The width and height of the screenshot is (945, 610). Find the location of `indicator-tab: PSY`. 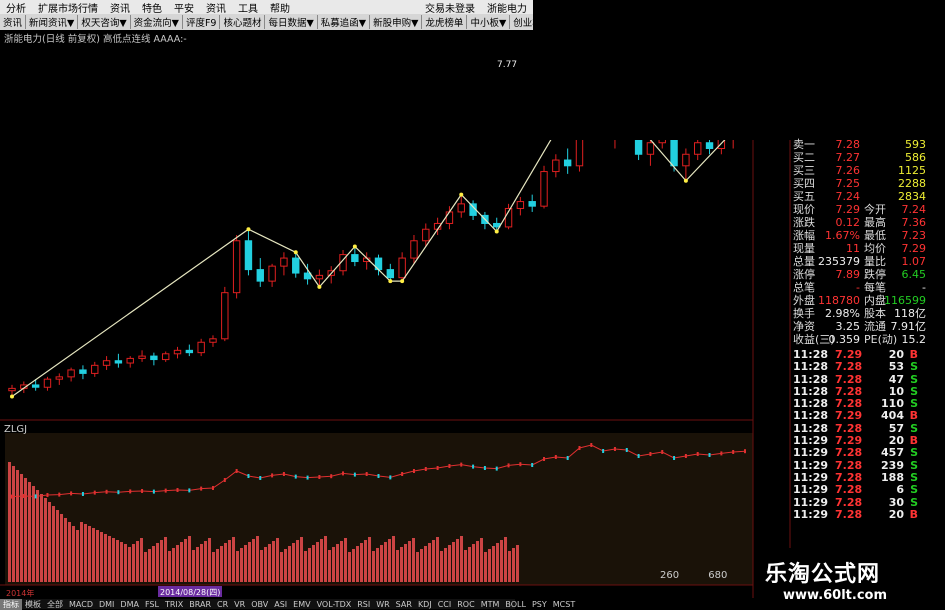

indicator-tab: PSY is located at coordinates (539, 604).